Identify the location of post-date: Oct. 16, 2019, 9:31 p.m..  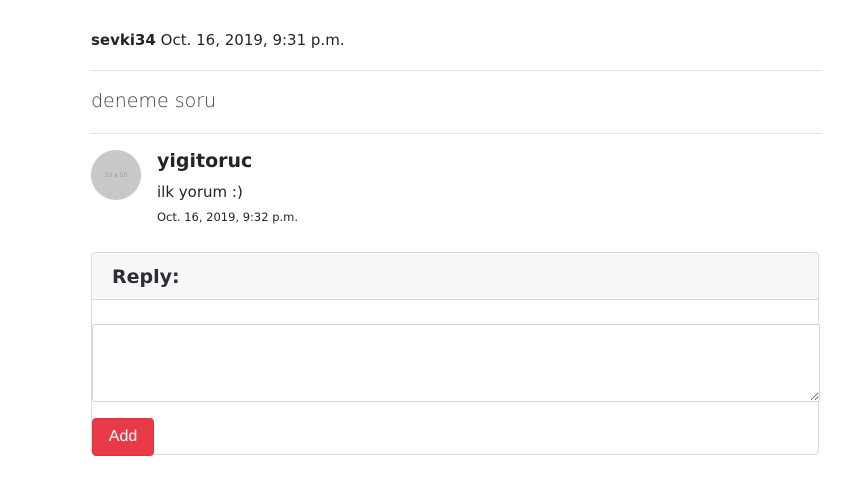
(252, 40).